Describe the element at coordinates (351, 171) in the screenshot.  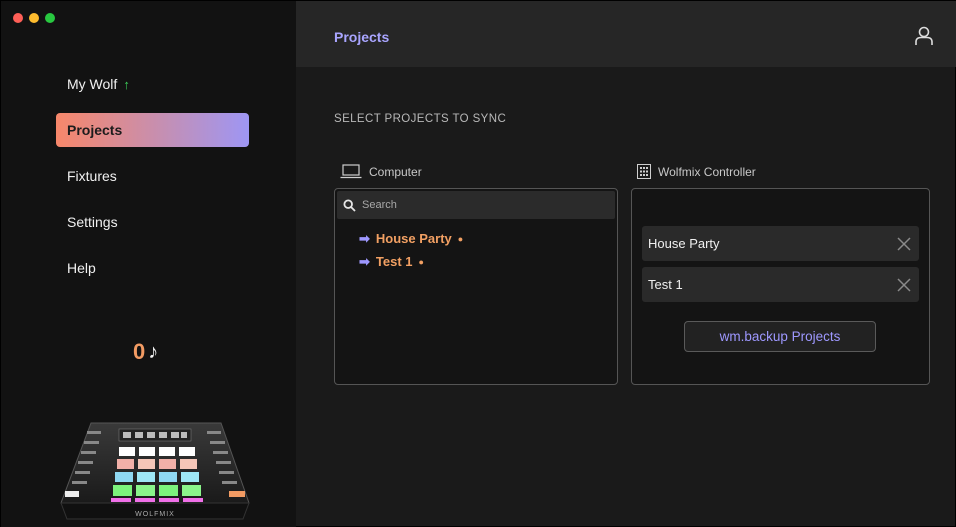
I see `laptop-icon` at that location.